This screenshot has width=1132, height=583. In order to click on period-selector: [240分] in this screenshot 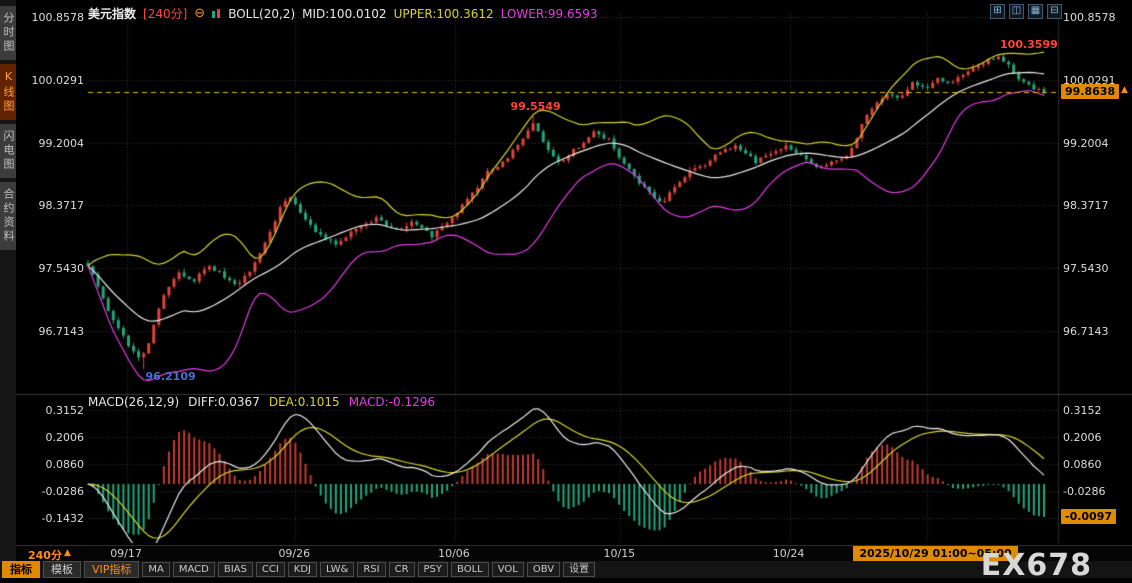, I will do `click(165, 13)`.